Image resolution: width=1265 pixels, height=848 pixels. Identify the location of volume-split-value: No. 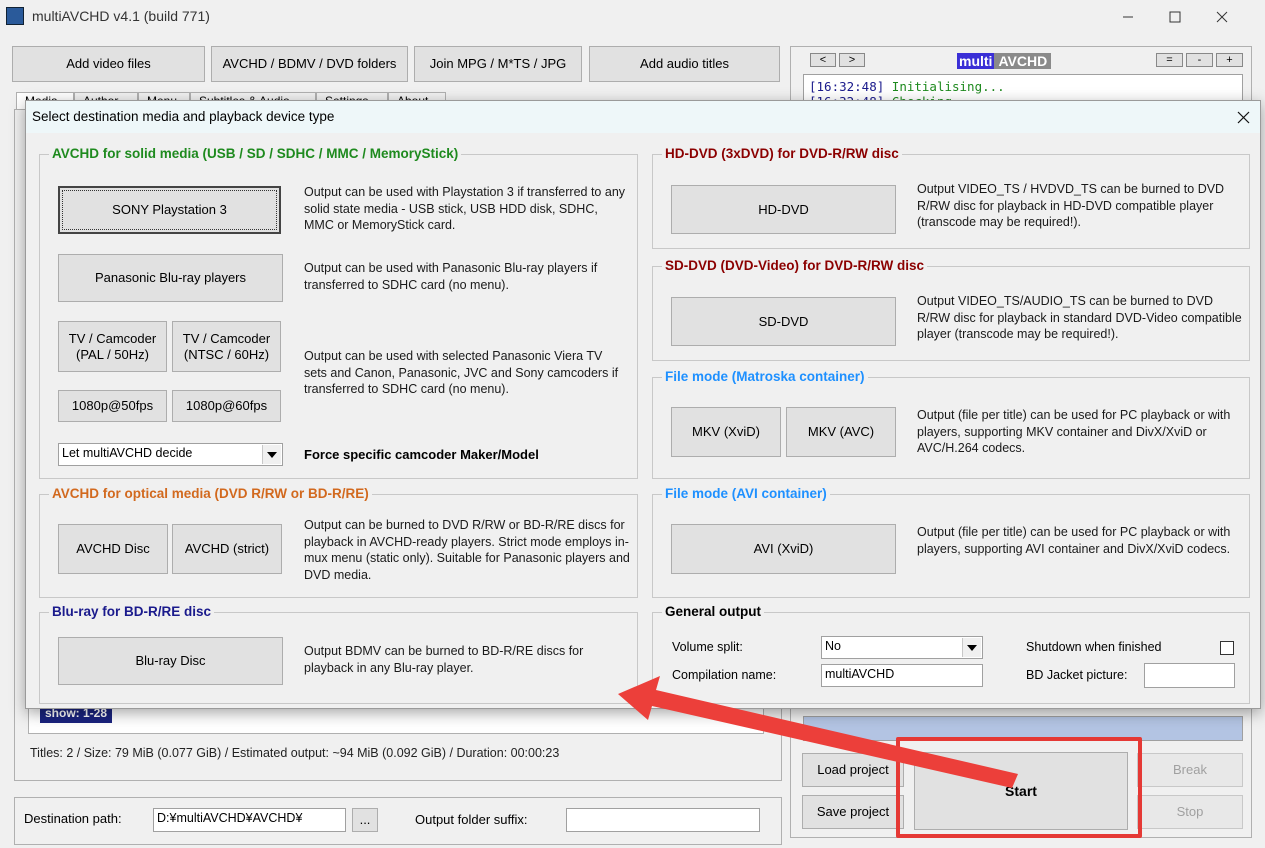
(833, 646).